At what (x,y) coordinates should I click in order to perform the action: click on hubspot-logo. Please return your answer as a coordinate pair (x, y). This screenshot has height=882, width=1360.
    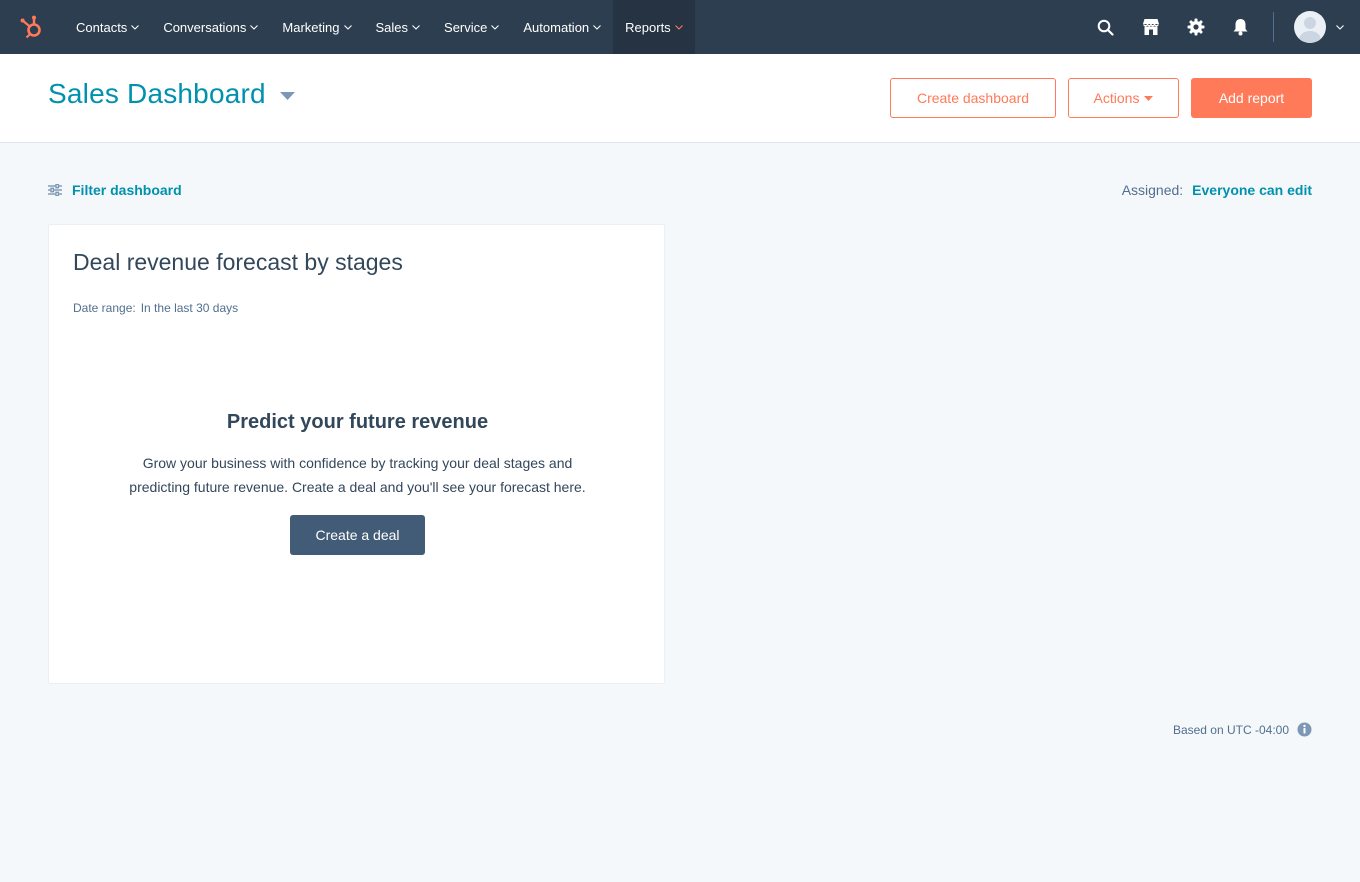
    Looking at the image, I should click on (32, 27).